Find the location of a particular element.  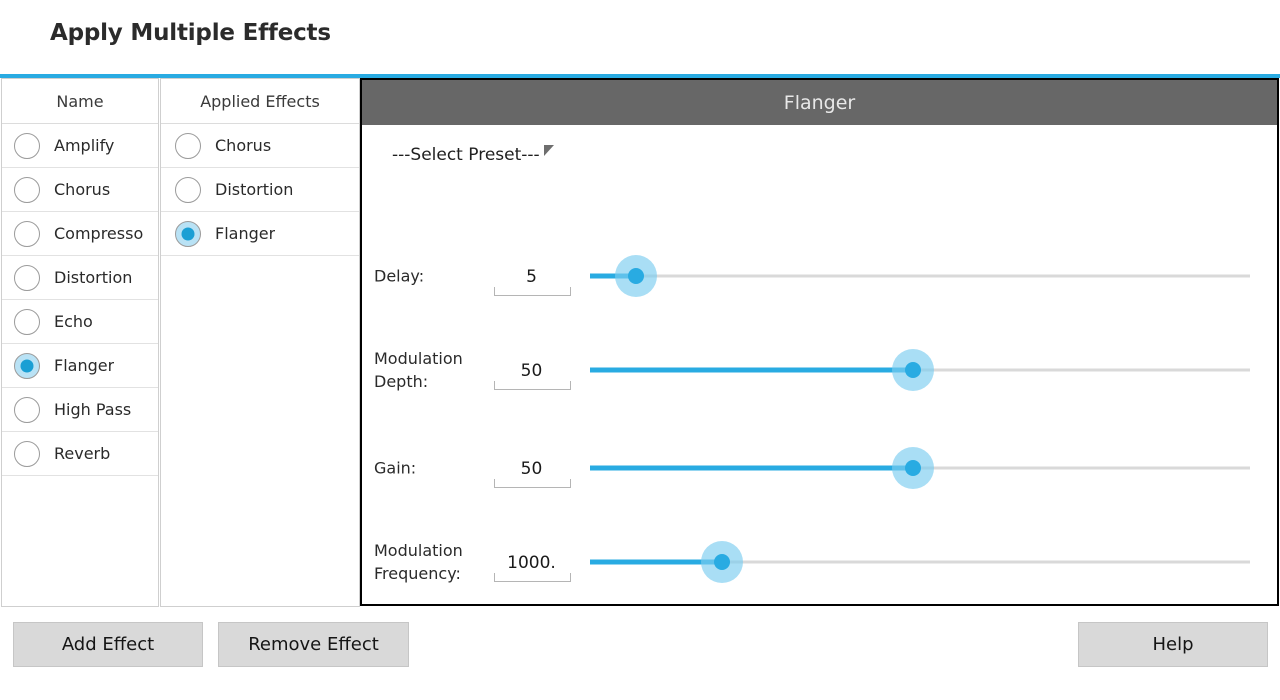

help-button: Help is located at coordinates (1173, 644).